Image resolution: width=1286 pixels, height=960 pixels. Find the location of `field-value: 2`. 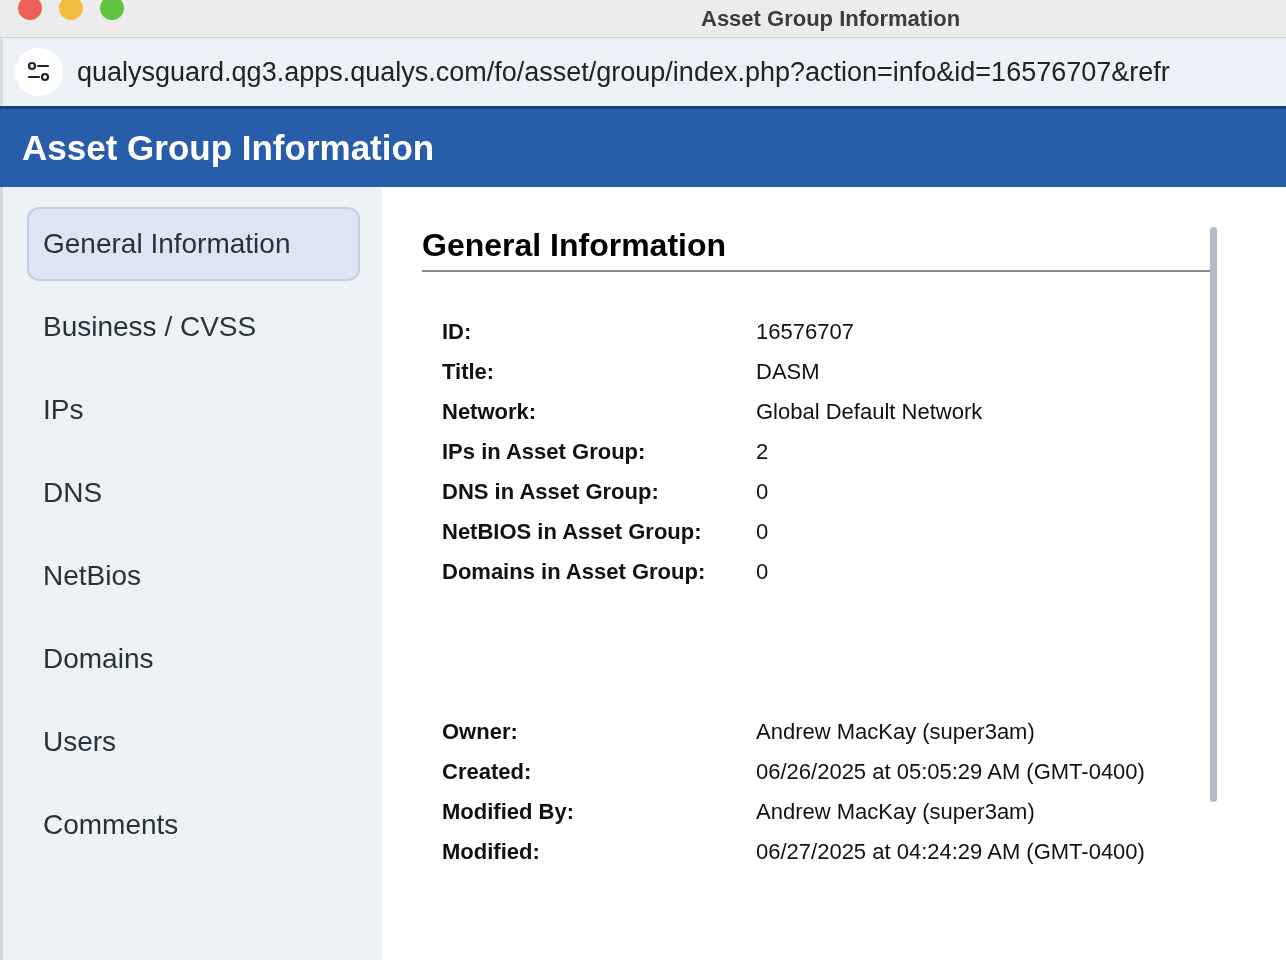

field-value: 2 is located at coordinates (763, 452).